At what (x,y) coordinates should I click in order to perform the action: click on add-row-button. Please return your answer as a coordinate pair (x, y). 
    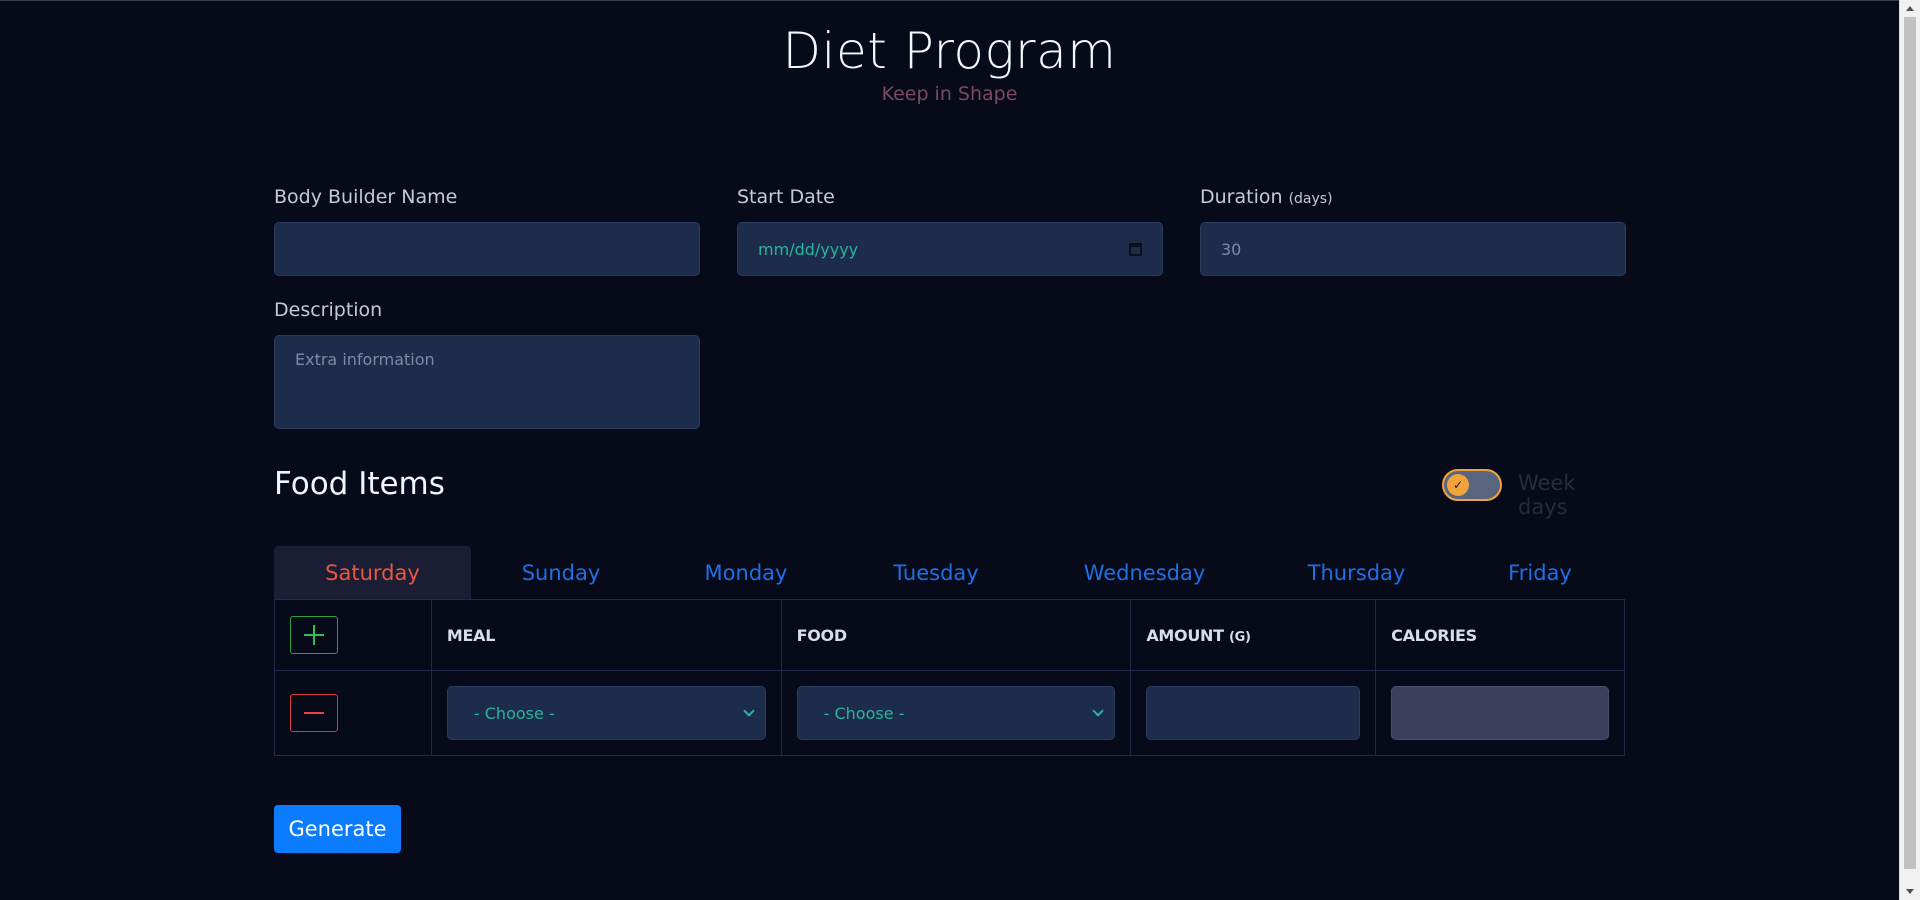
    Looking at the image, I should click on (314, 635).